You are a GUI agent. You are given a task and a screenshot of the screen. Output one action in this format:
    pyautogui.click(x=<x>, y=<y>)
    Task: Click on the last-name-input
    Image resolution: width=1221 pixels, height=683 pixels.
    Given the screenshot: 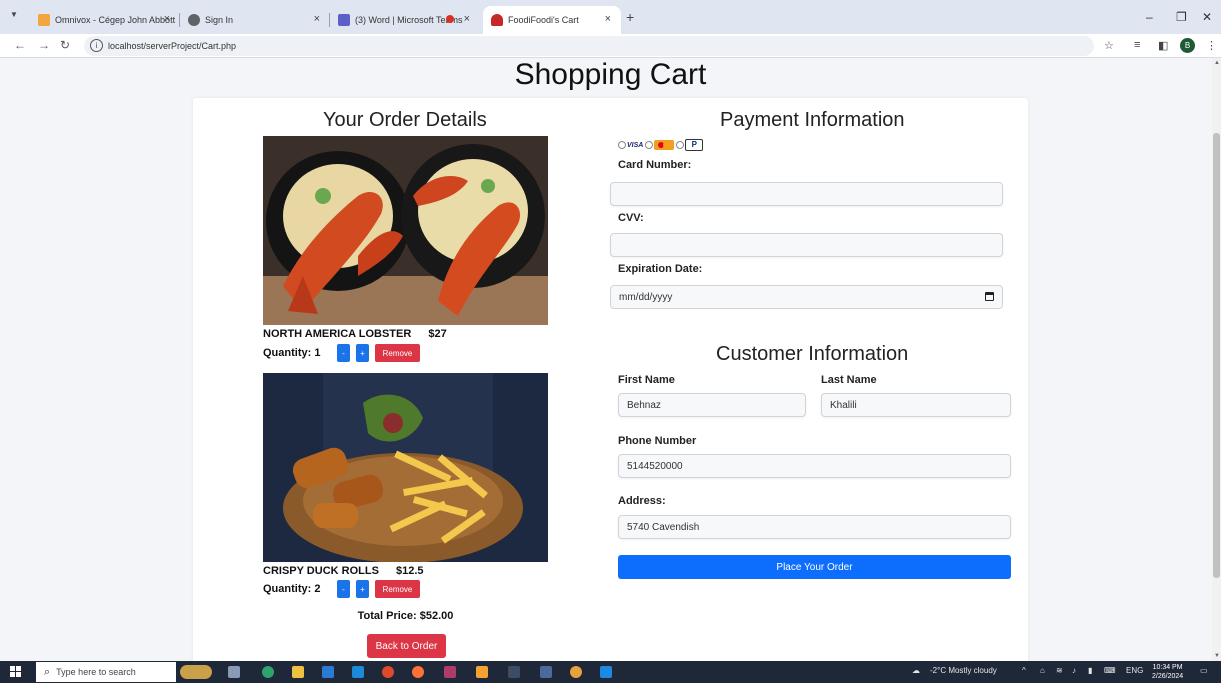 What is the action you would take?
    pyautogui.click(x=916, y=405)
    